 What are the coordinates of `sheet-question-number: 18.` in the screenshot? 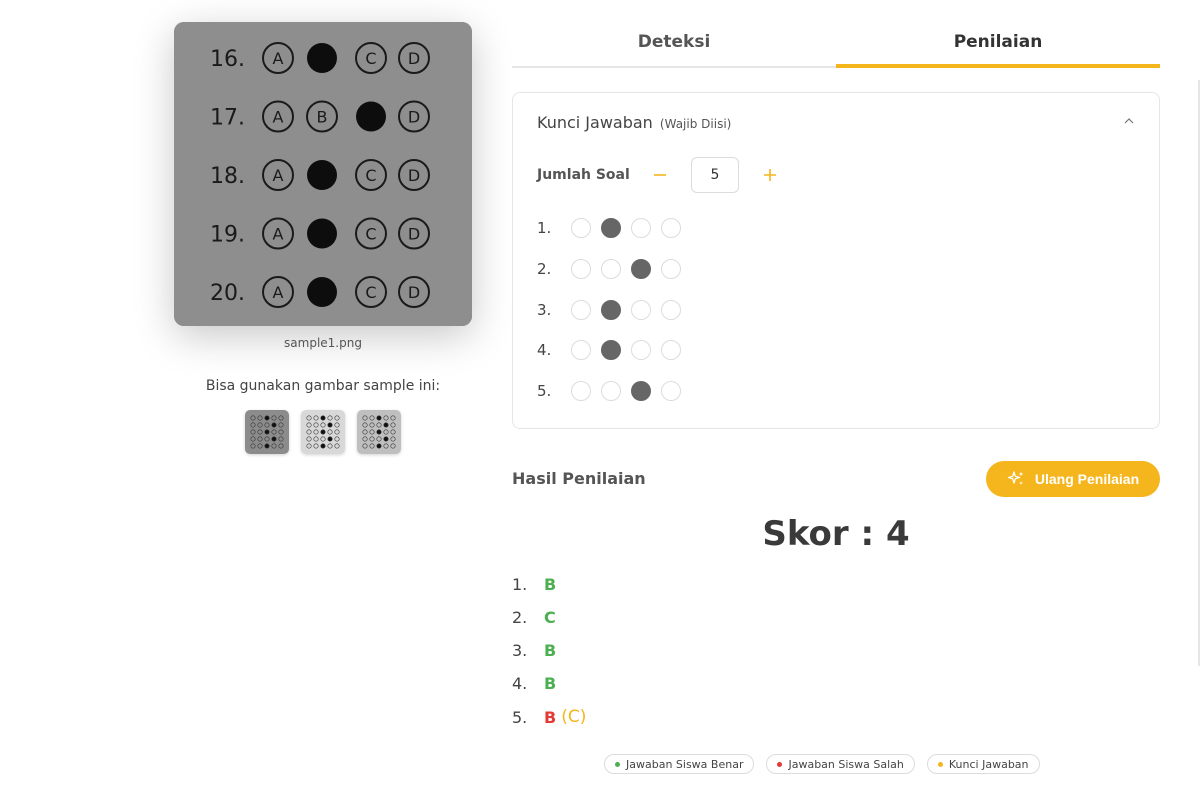 It's located at (227, 176).